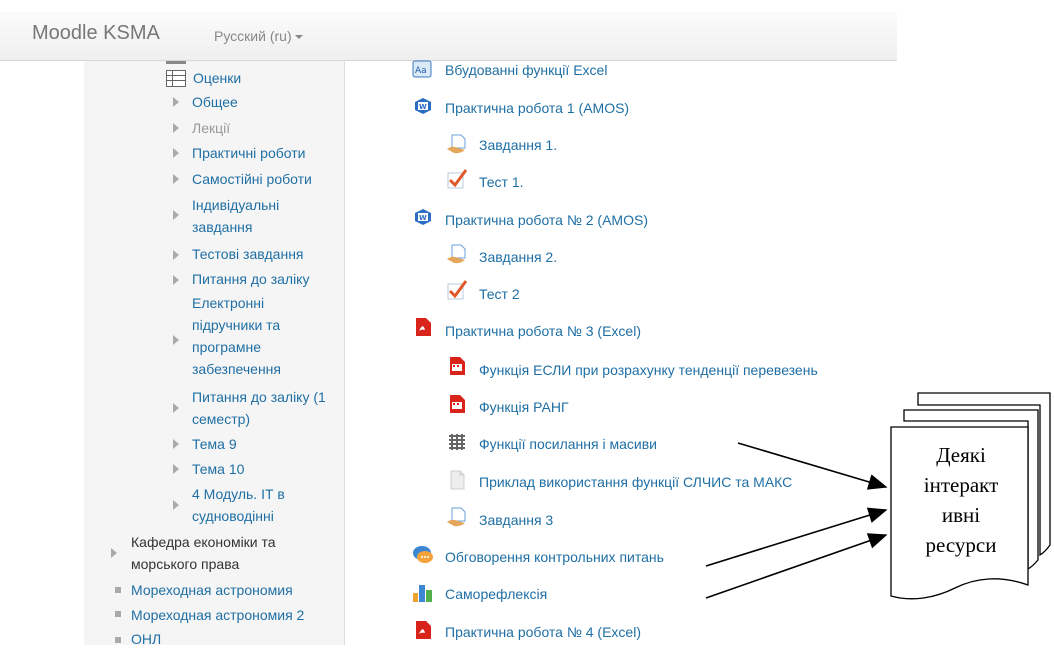  I want to click on callout-line: ресурси, so click(961, 545).